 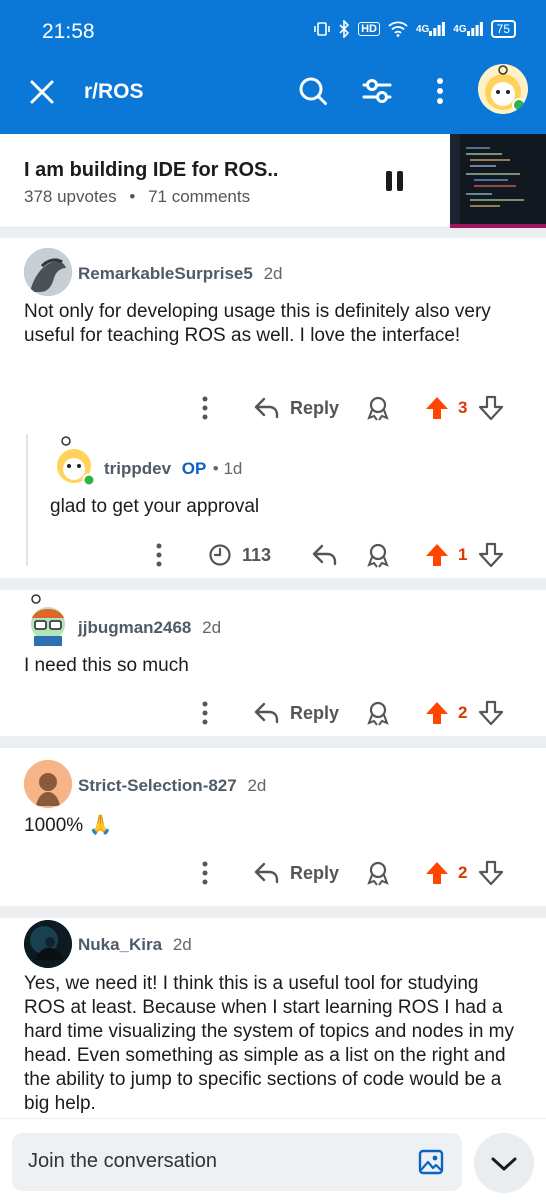 What do you see at coordinates (68, 825) in the screenshot?
I see `comment-body: 1000% 🙏` at bounding box center [68, 825].